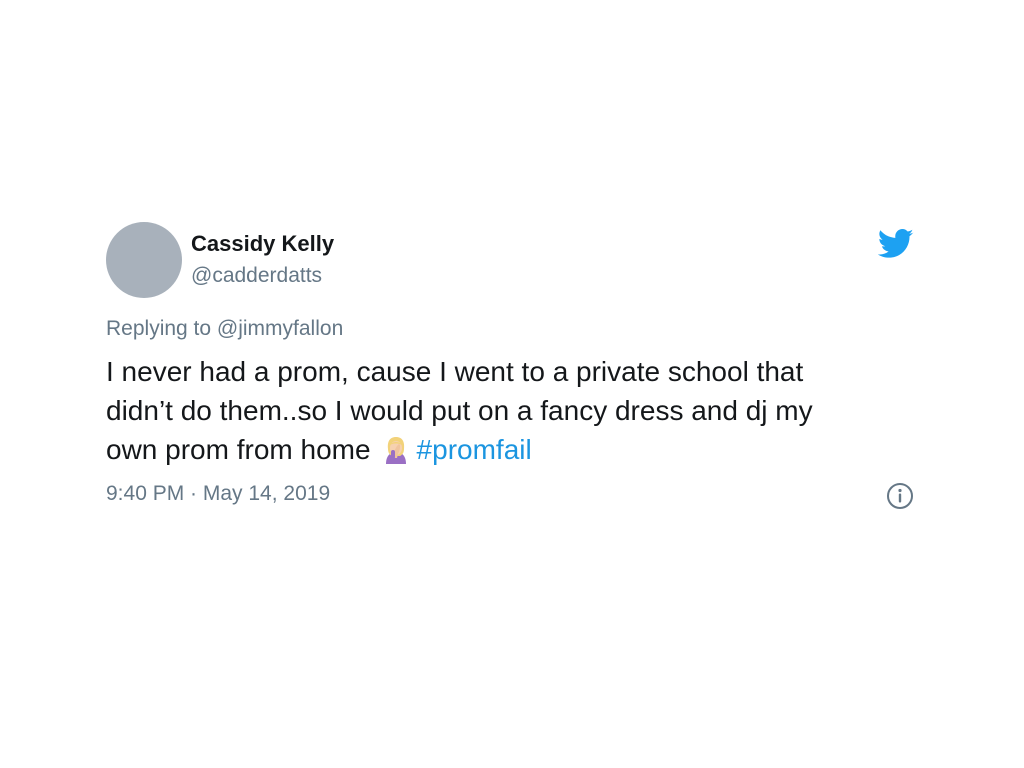 This screenshot has width=1024, height=768. I want to click on reply-mention-link: @jimmyfallon, so click(280, 328).